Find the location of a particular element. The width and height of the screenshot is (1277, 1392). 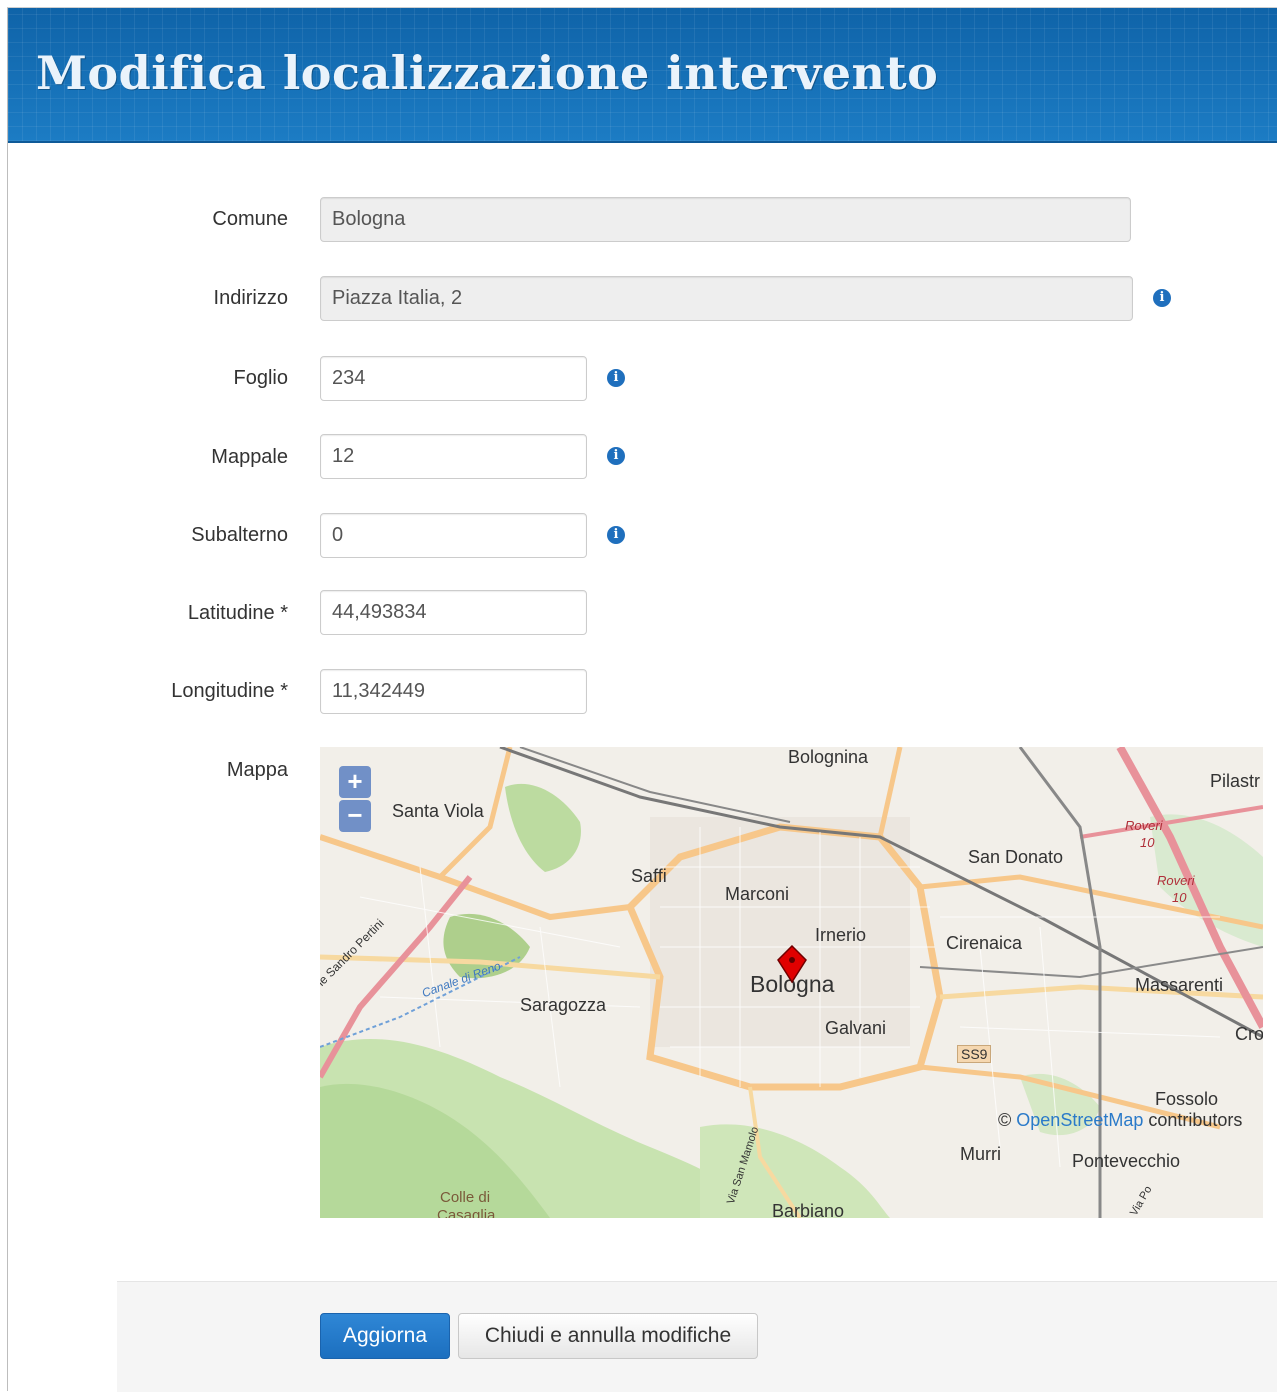

map-label: Pilastr is located at coordinates (1235, 781).